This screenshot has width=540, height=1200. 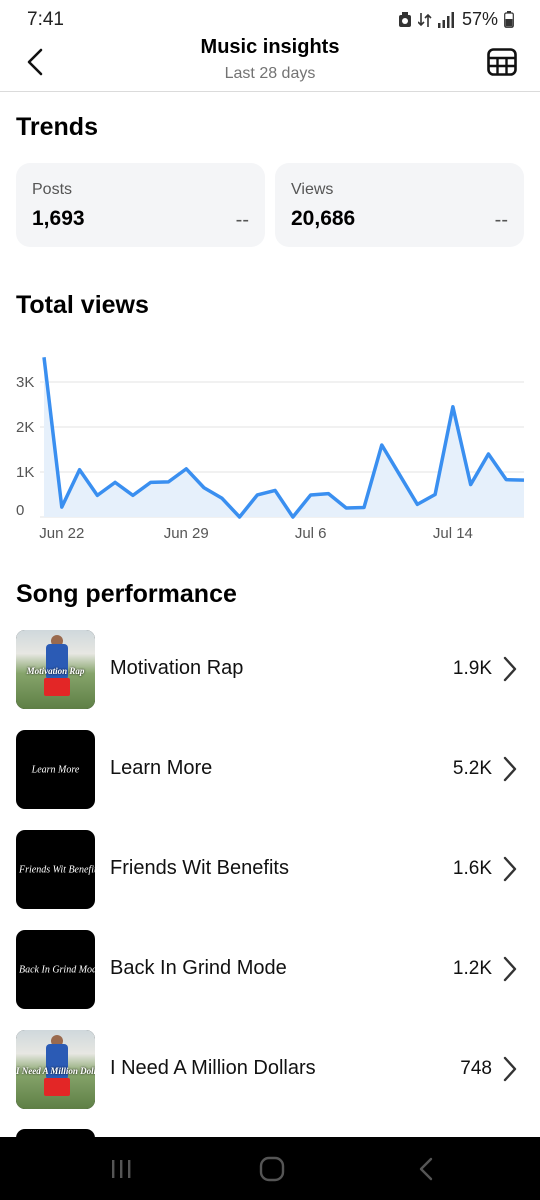 I want to click on home-icon, so click(x=272, y=1169).